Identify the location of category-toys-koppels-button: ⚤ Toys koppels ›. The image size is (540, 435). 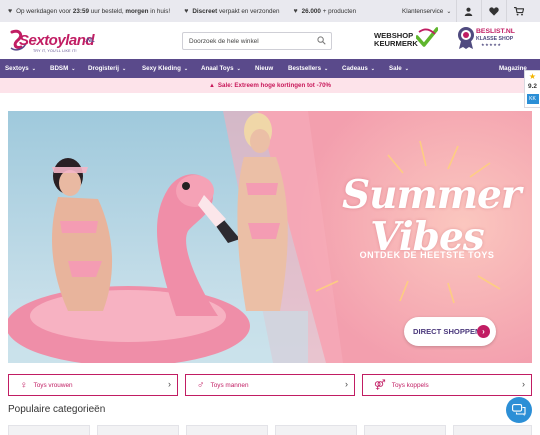
(447, 385).